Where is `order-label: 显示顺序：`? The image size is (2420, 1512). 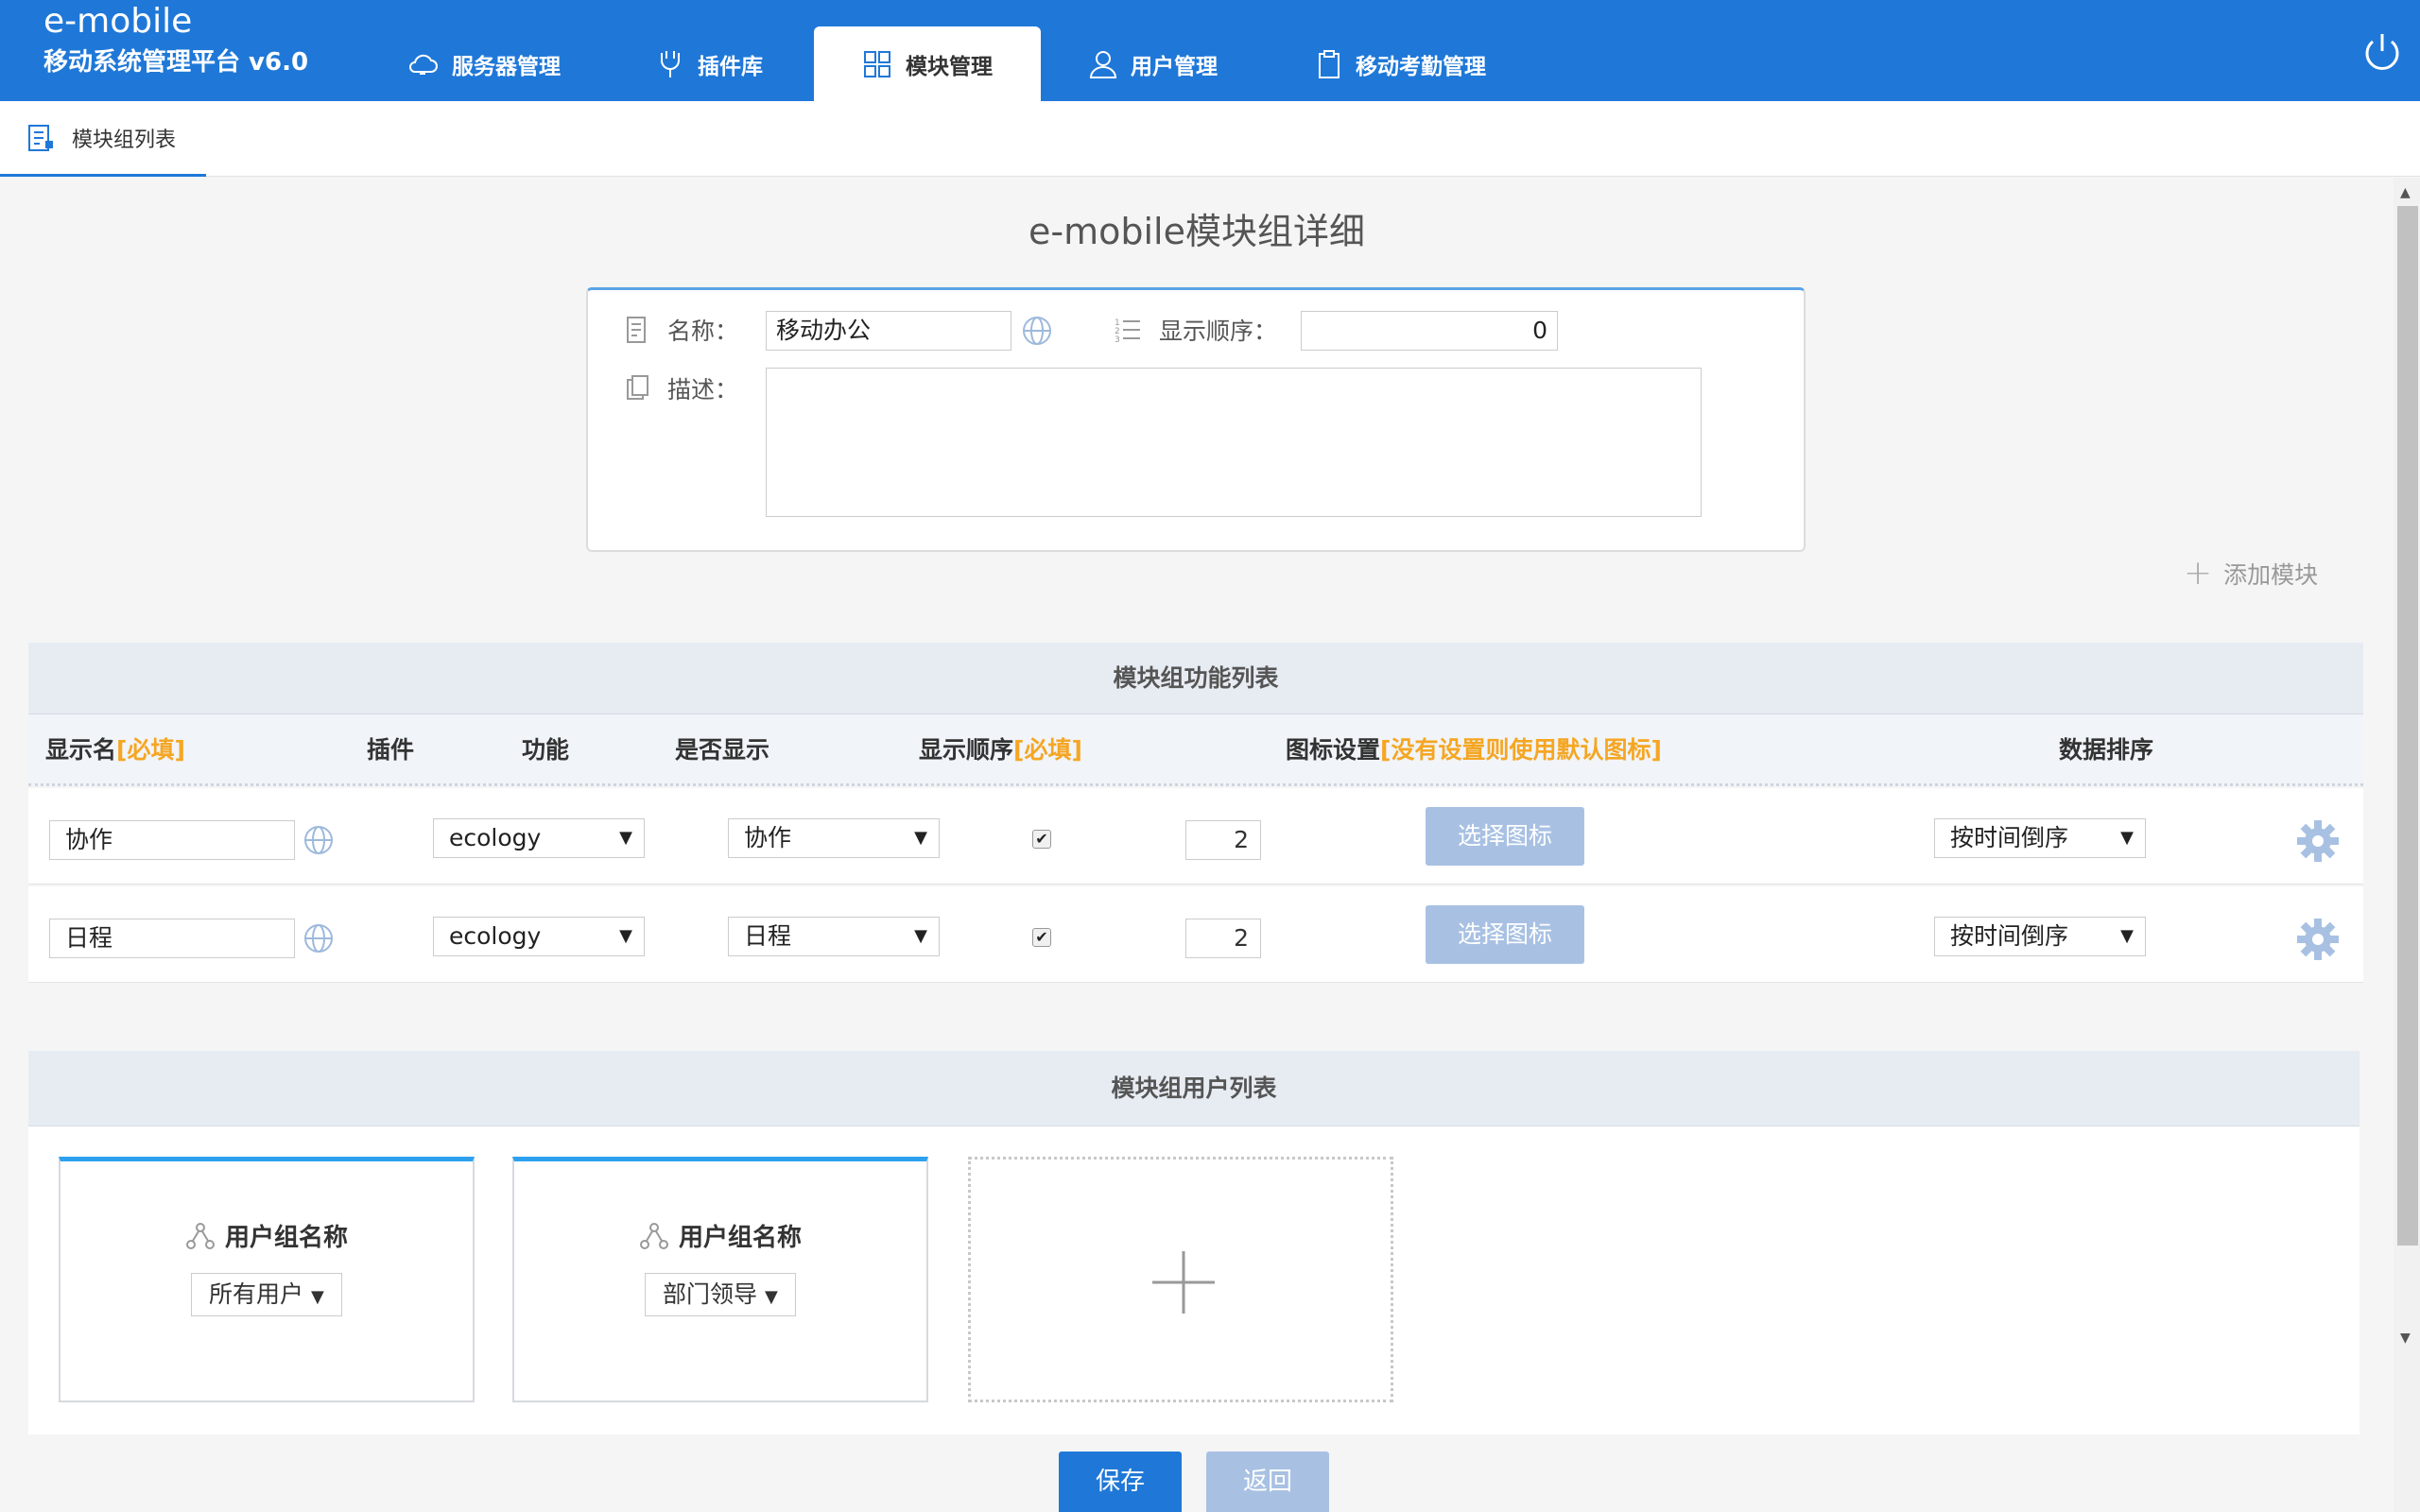
order-label: 显示顺序： is located at coordinates (1218, 331).